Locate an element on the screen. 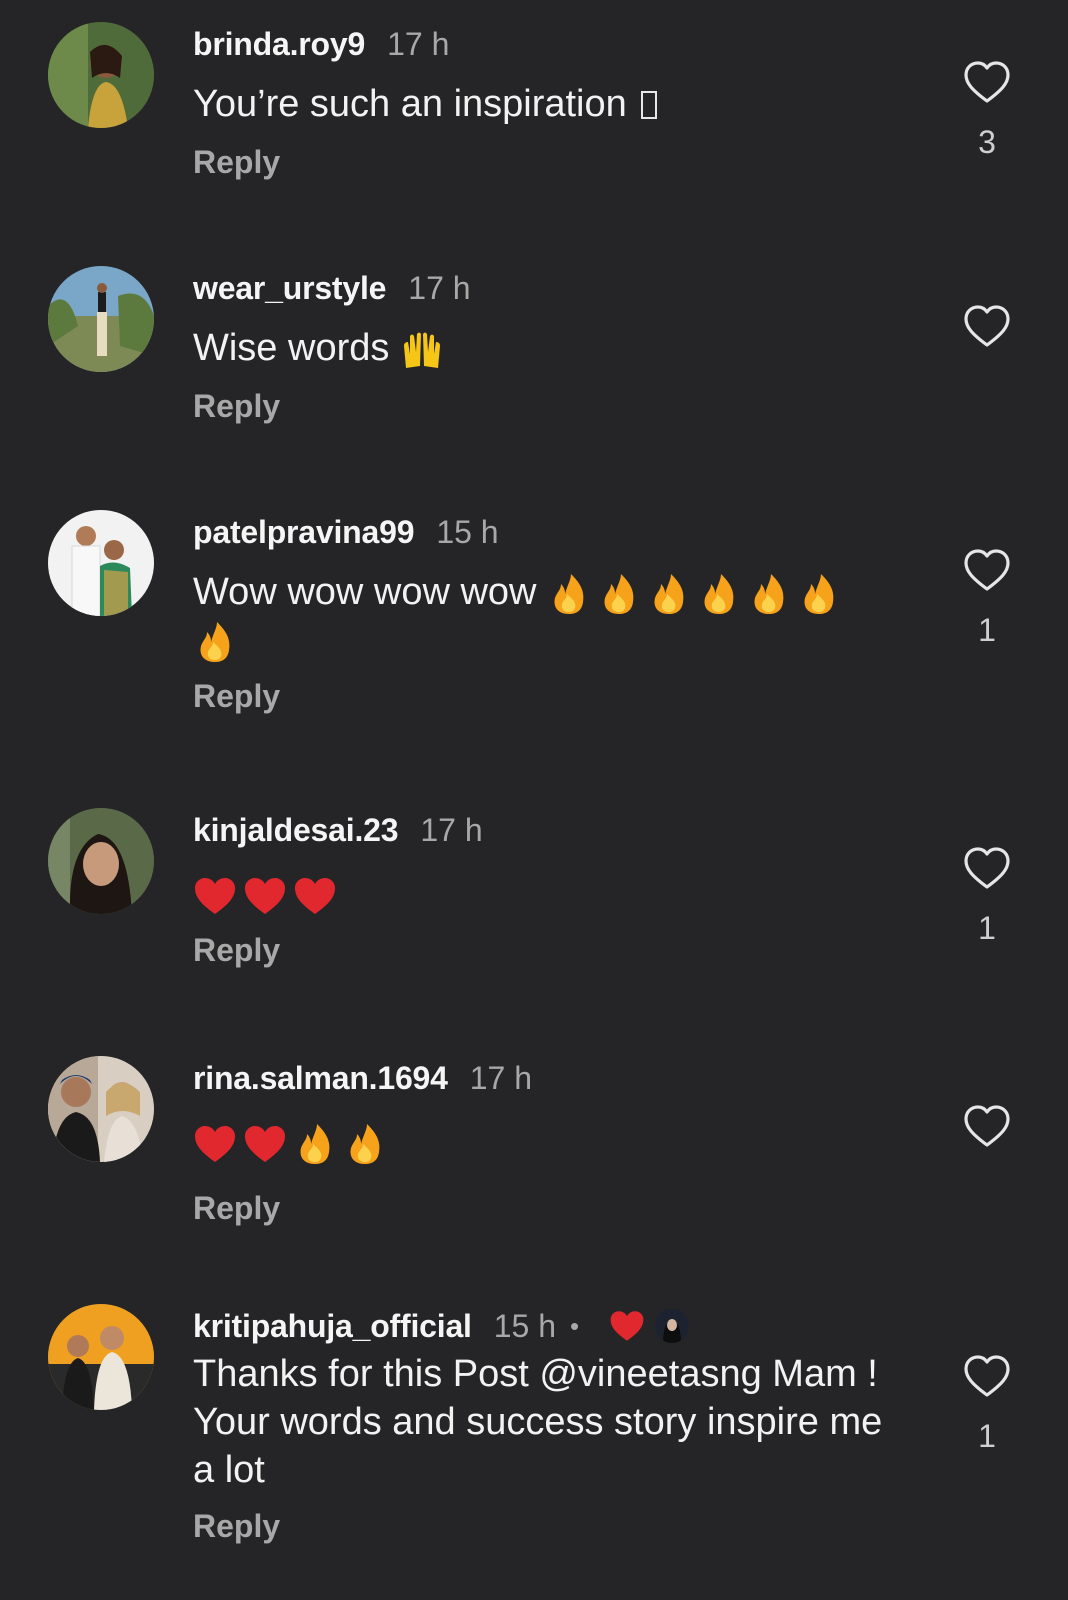  comment-body: You’re such an inspiration is located at coordinates (410, 104).